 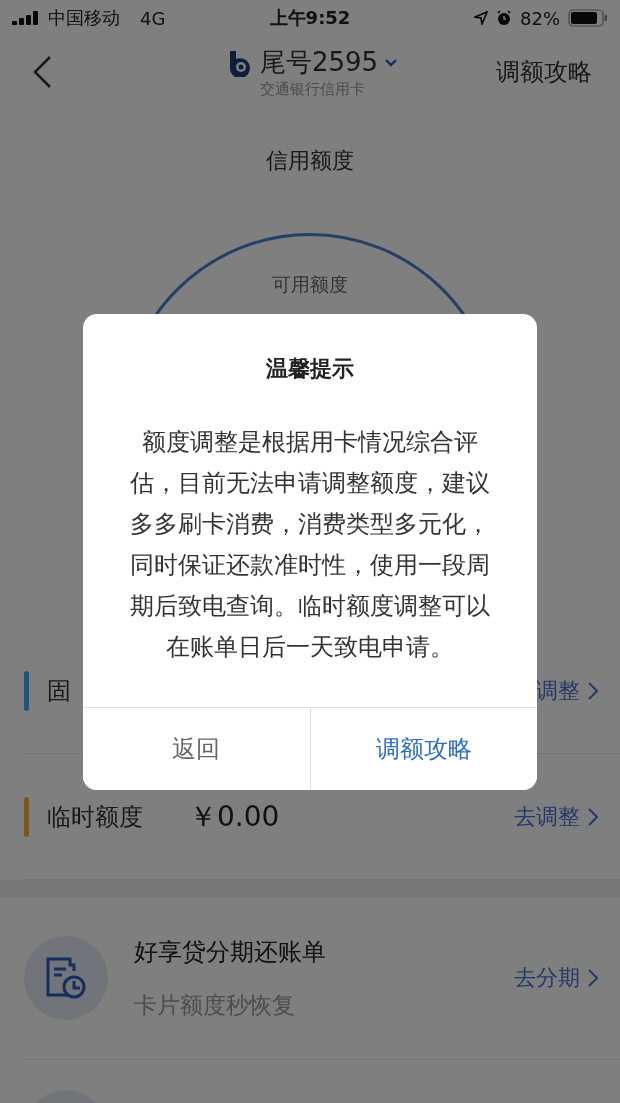 What do you see at coordinates (567, 690) in the screenshot?
I see `adjust-link: 调整` at bounding box center [567, 690].